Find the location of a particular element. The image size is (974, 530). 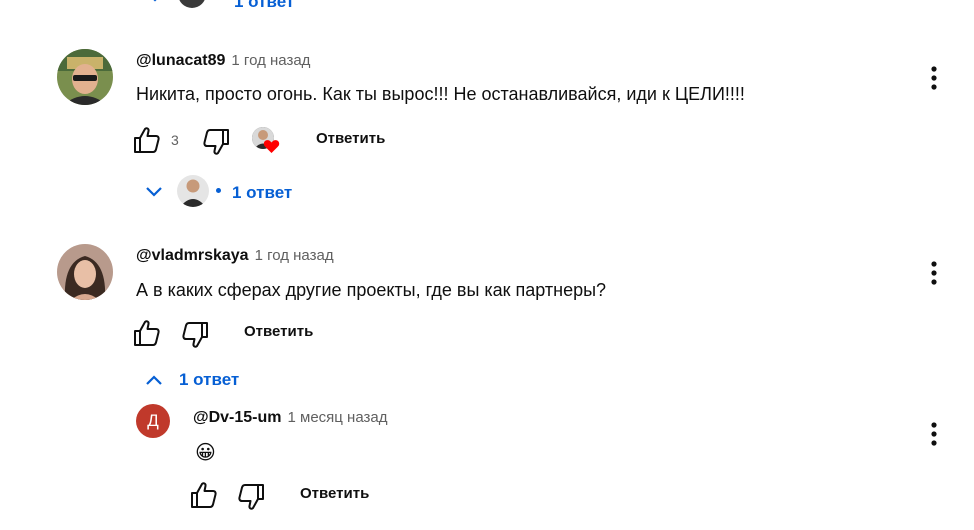

avatar-dv-15-um: Д is located at coordinates (153, 421).